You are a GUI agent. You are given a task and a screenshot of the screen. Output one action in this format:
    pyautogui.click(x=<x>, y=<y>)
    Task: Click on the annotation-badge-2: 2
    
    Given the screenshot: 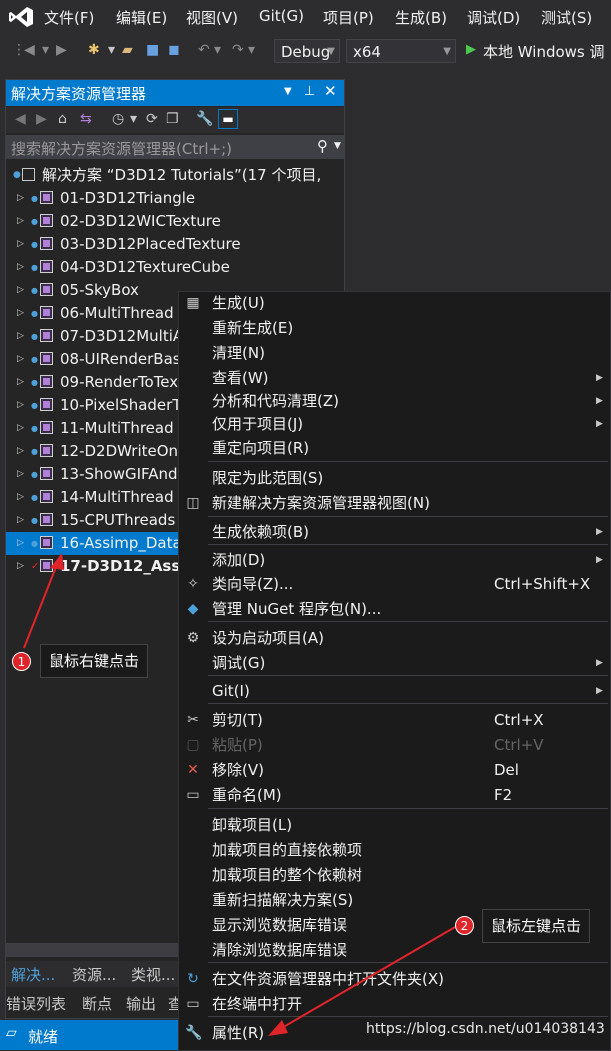 What is the action you would take?
    pyautogui.click(x=464, y=925)
    